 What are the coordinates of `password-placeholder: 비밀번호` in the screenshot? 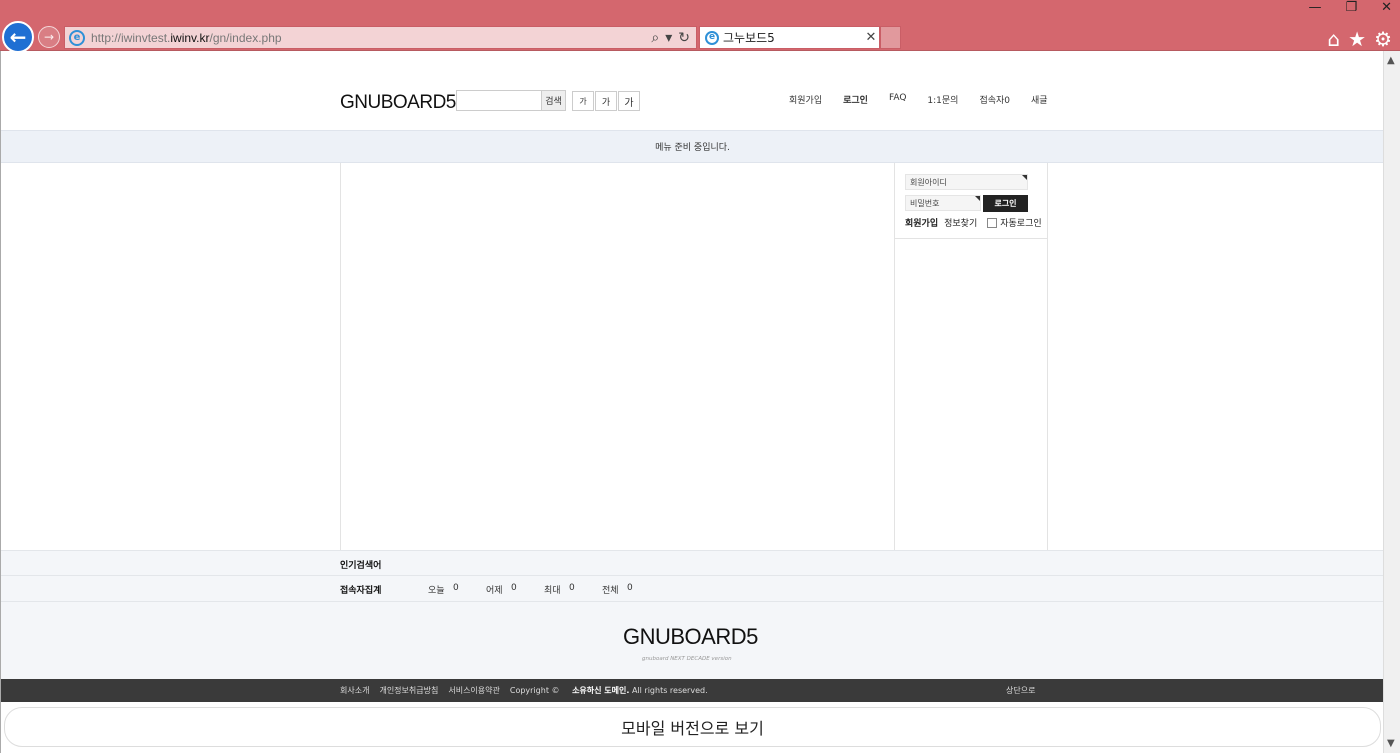 It's located at (925, 203).